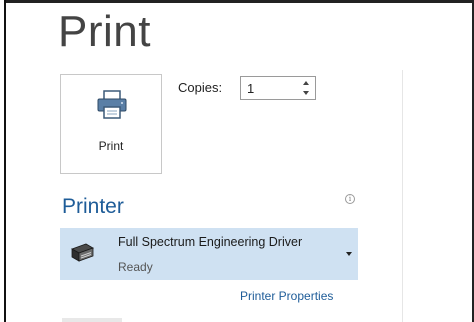 Image resolution: width=474 pixels, height=322 pixels. I want to click on printer-properties-link: Printer Properties, so click(286, 296).